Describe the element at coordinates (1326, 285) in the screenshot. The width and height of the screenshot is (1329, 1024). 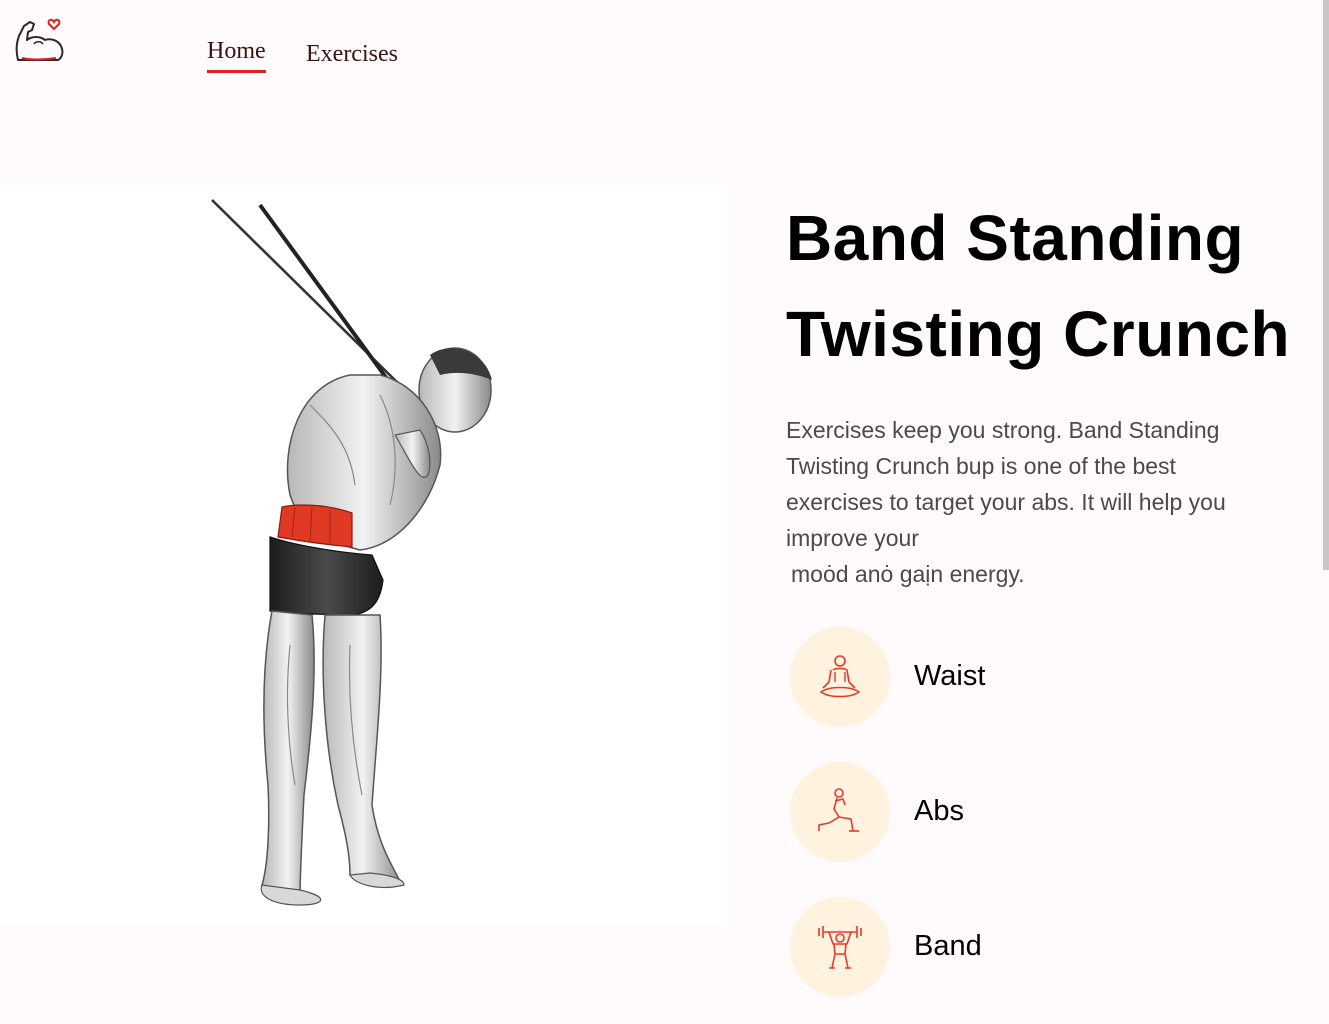
I see `scrollbar-thumb` at that location.